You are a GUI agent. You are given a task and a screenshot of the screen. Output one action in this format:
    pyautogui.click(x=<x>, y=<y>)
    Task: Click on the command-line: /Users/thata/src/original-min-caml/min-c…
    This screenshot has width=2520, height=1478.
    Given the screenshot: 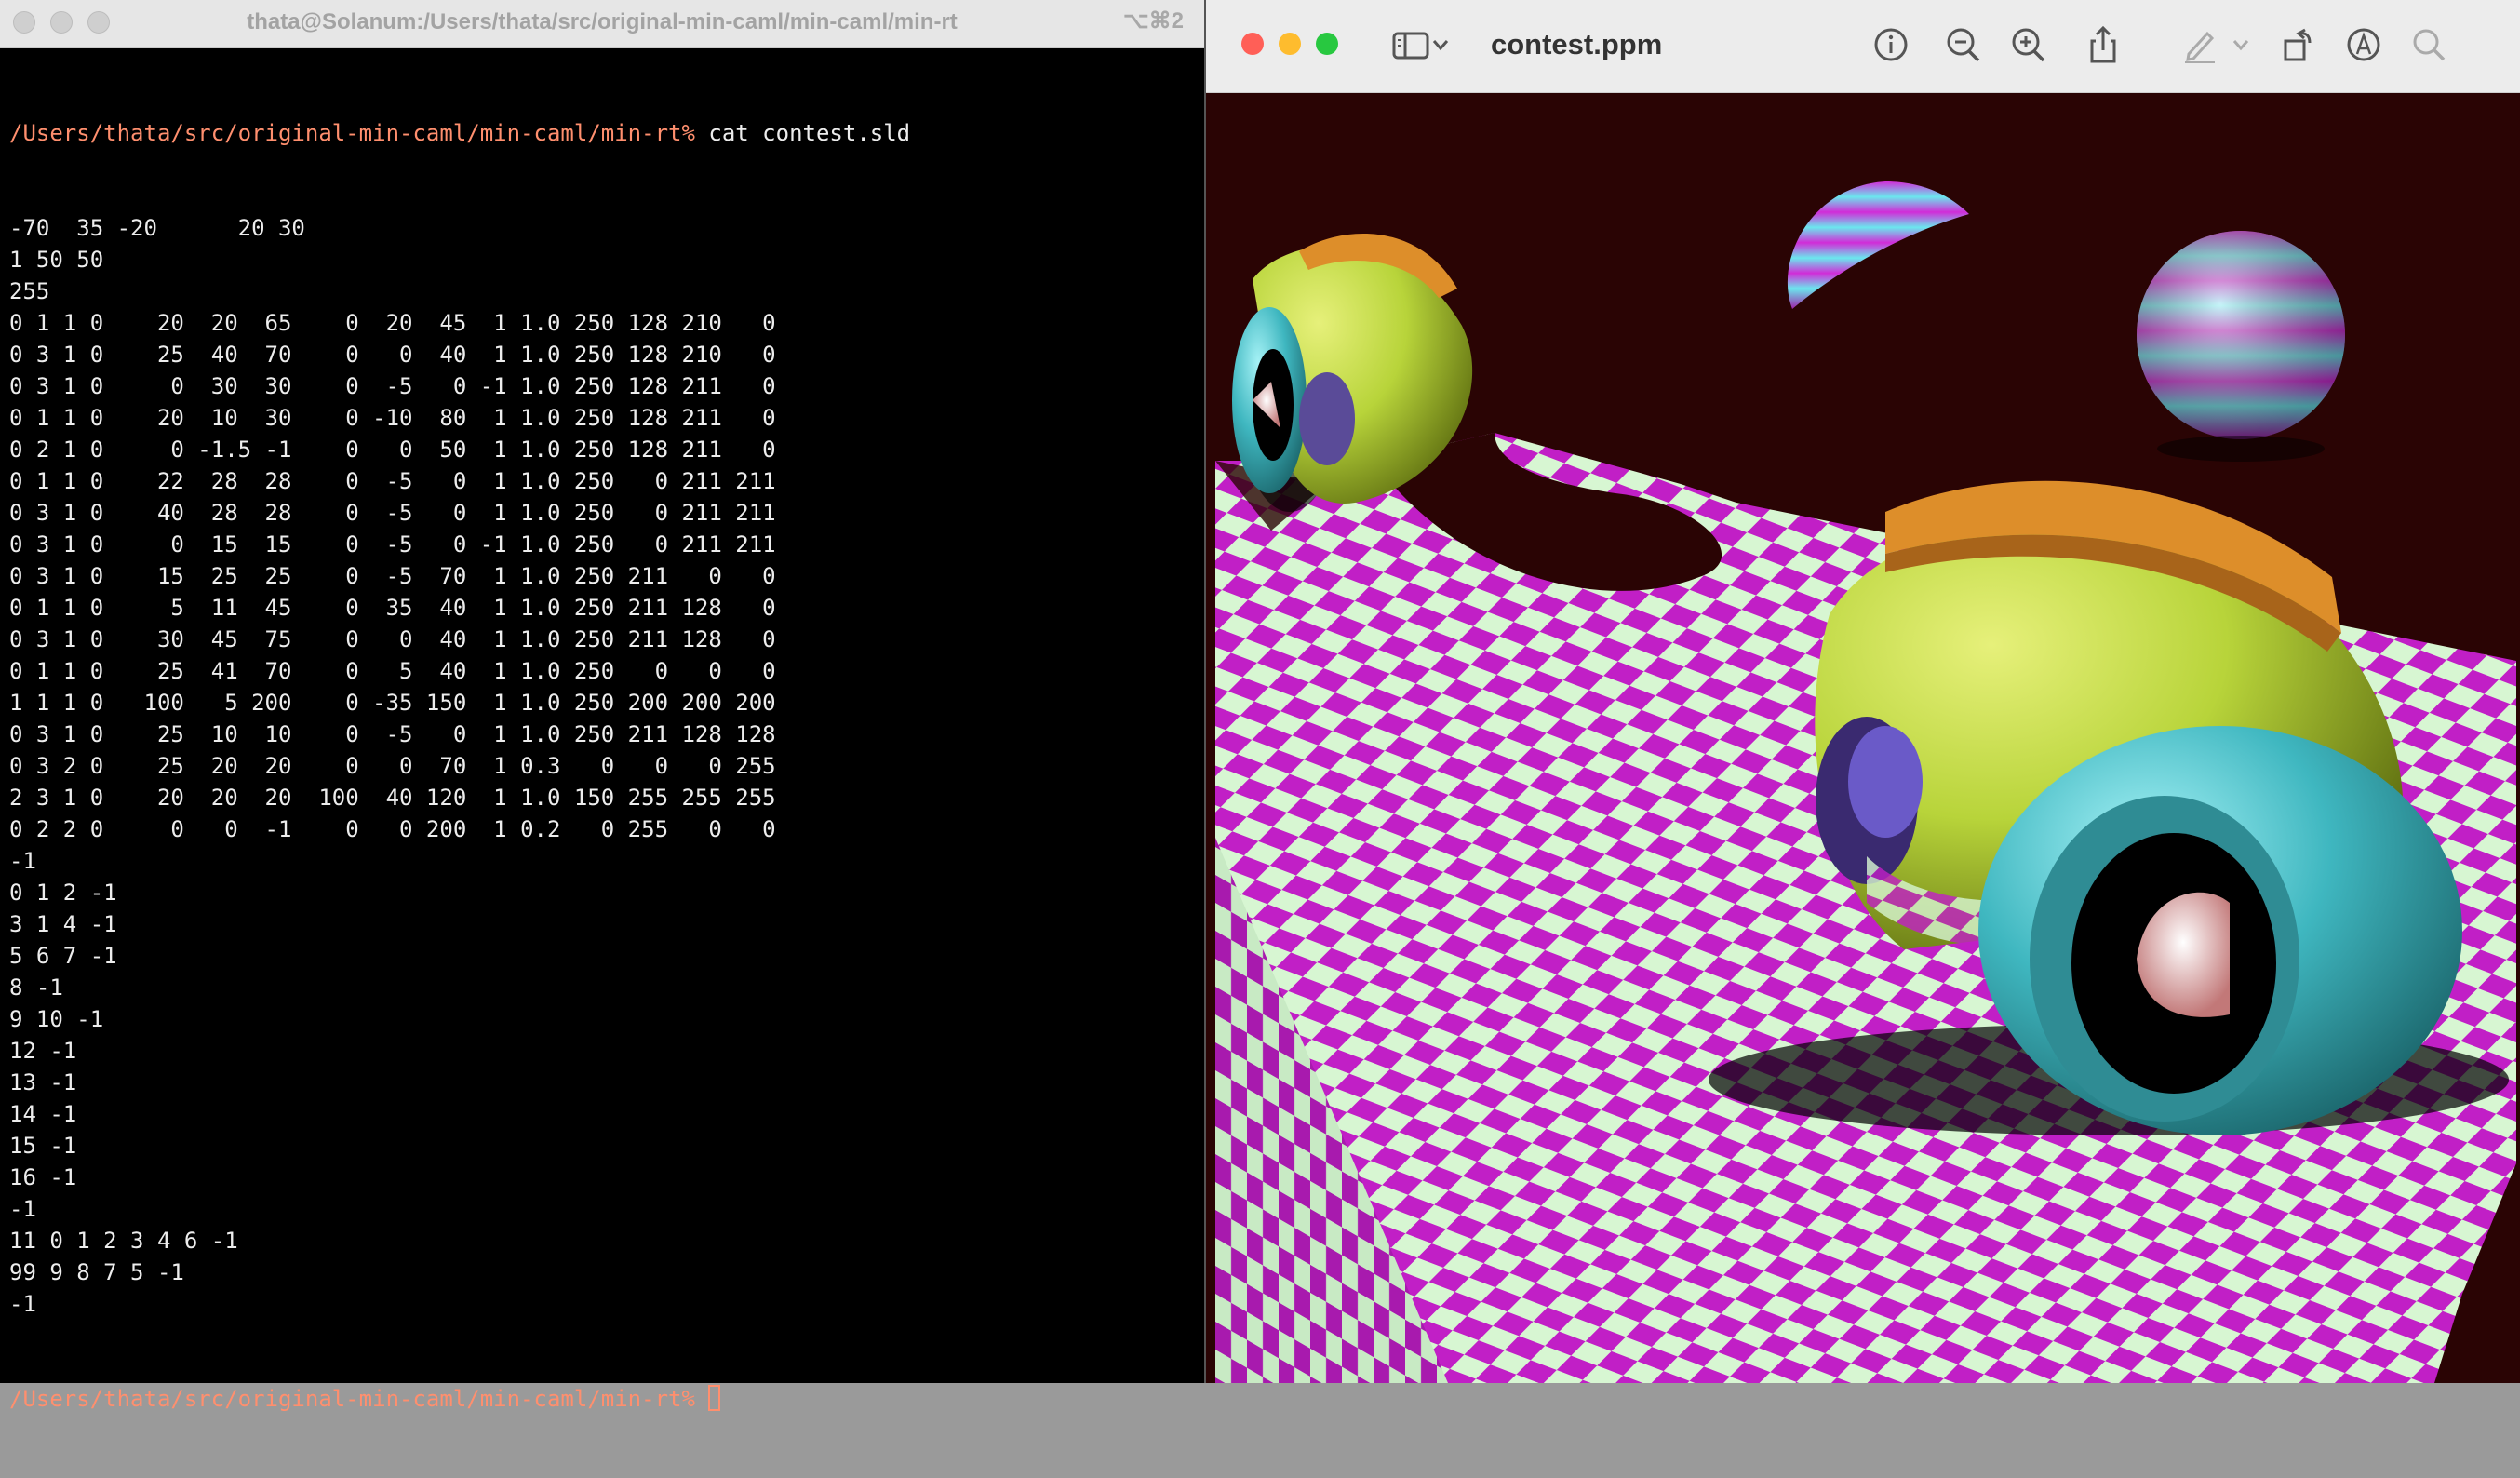 What is the action you would take?
    pyautogui.click(x=604, y=133)
    